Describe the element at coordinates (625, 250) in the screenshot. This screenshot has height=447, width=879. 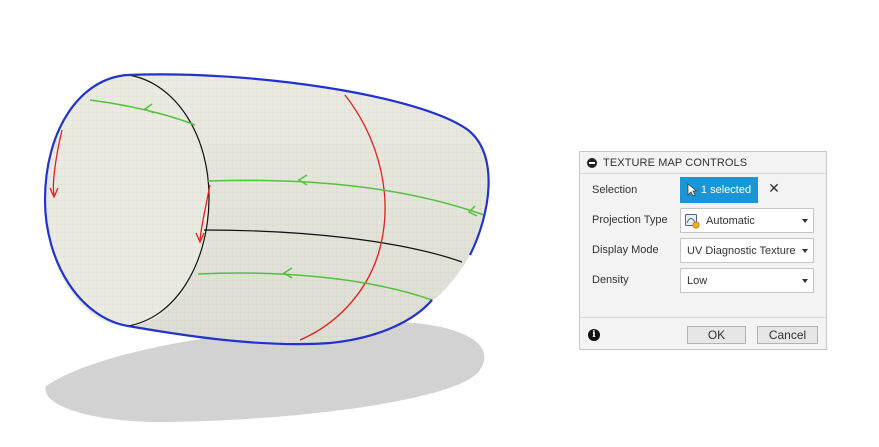
I see `display-mode-label: Display Mode` at that location.